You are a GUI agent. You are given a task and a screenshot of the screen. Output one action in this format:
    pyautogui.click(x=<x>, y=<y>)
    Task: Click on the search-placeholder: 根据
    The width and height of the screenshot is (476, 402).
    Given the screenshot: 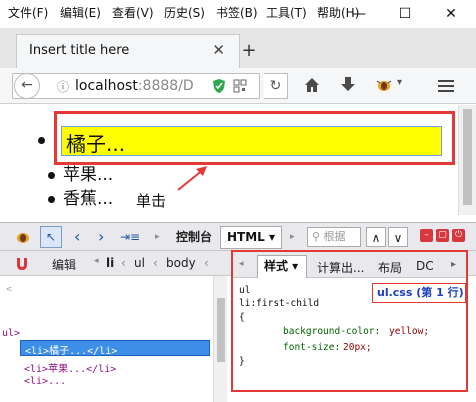 What is the action you would take?
    pyautogui.click(x=334, y=236)
    